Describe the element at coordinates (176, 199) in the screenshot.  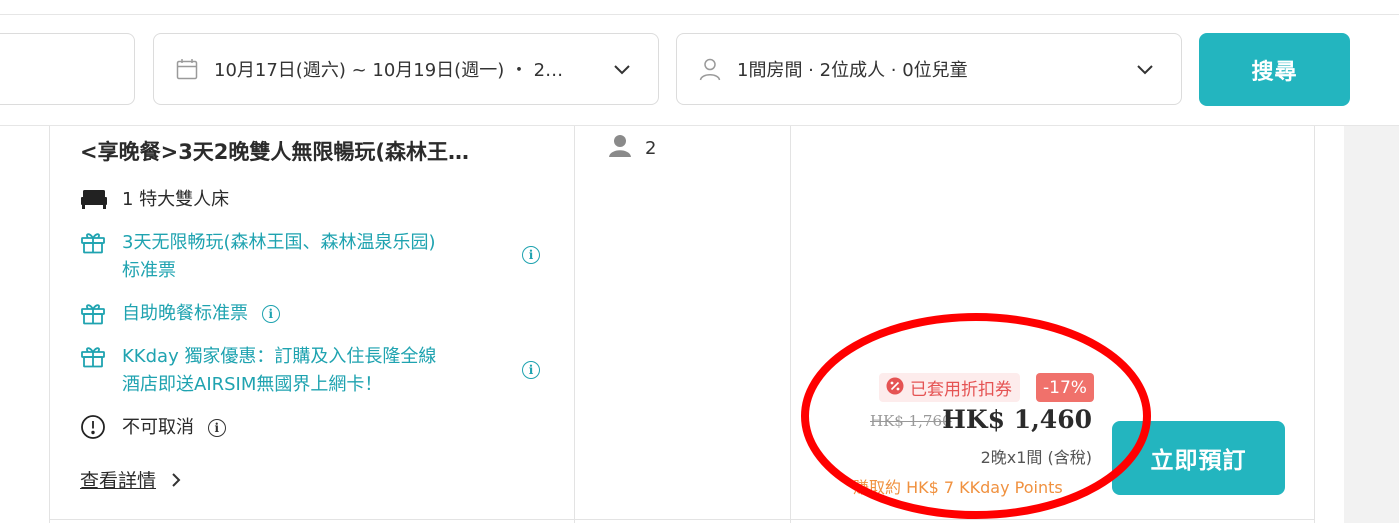
I see `bed-type: 1 特大雙人床` at that location.